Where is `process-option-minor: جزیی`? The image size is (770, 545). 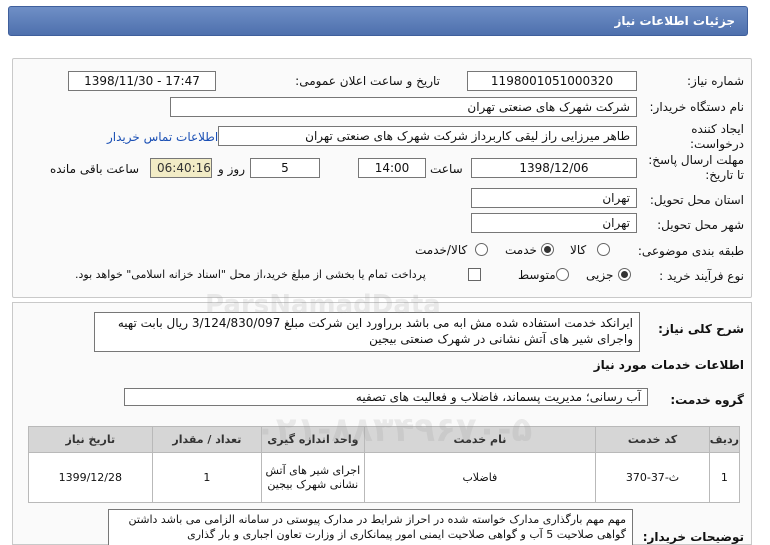
process-option-minor: جزیی is located at coordinates (600, 275).